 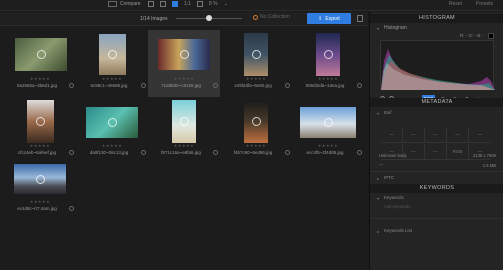 What do you see at coordinates (199, 4) in the screenshot?
I see `fit-icon` at bounding box center [199, 4].